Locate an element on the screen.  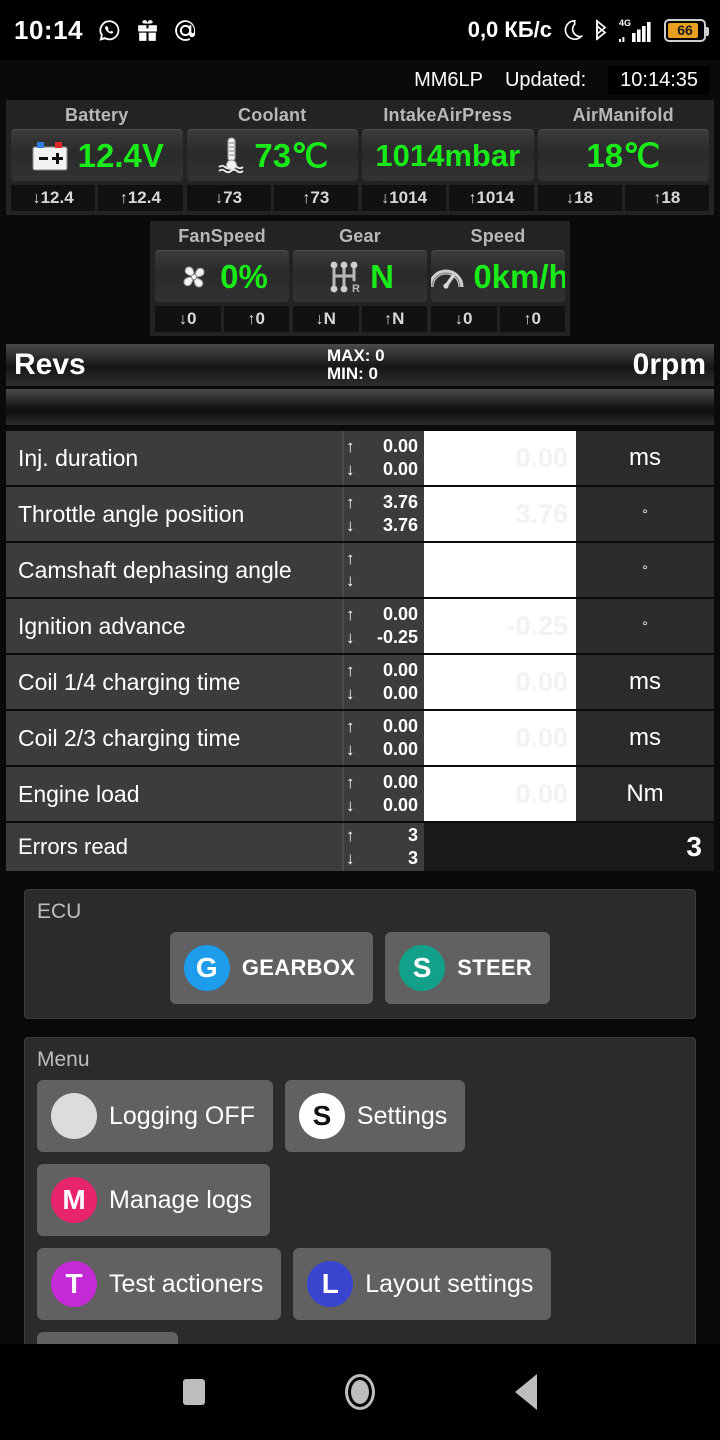
param-name: Ignition advance is located at coordinates (174, 626).